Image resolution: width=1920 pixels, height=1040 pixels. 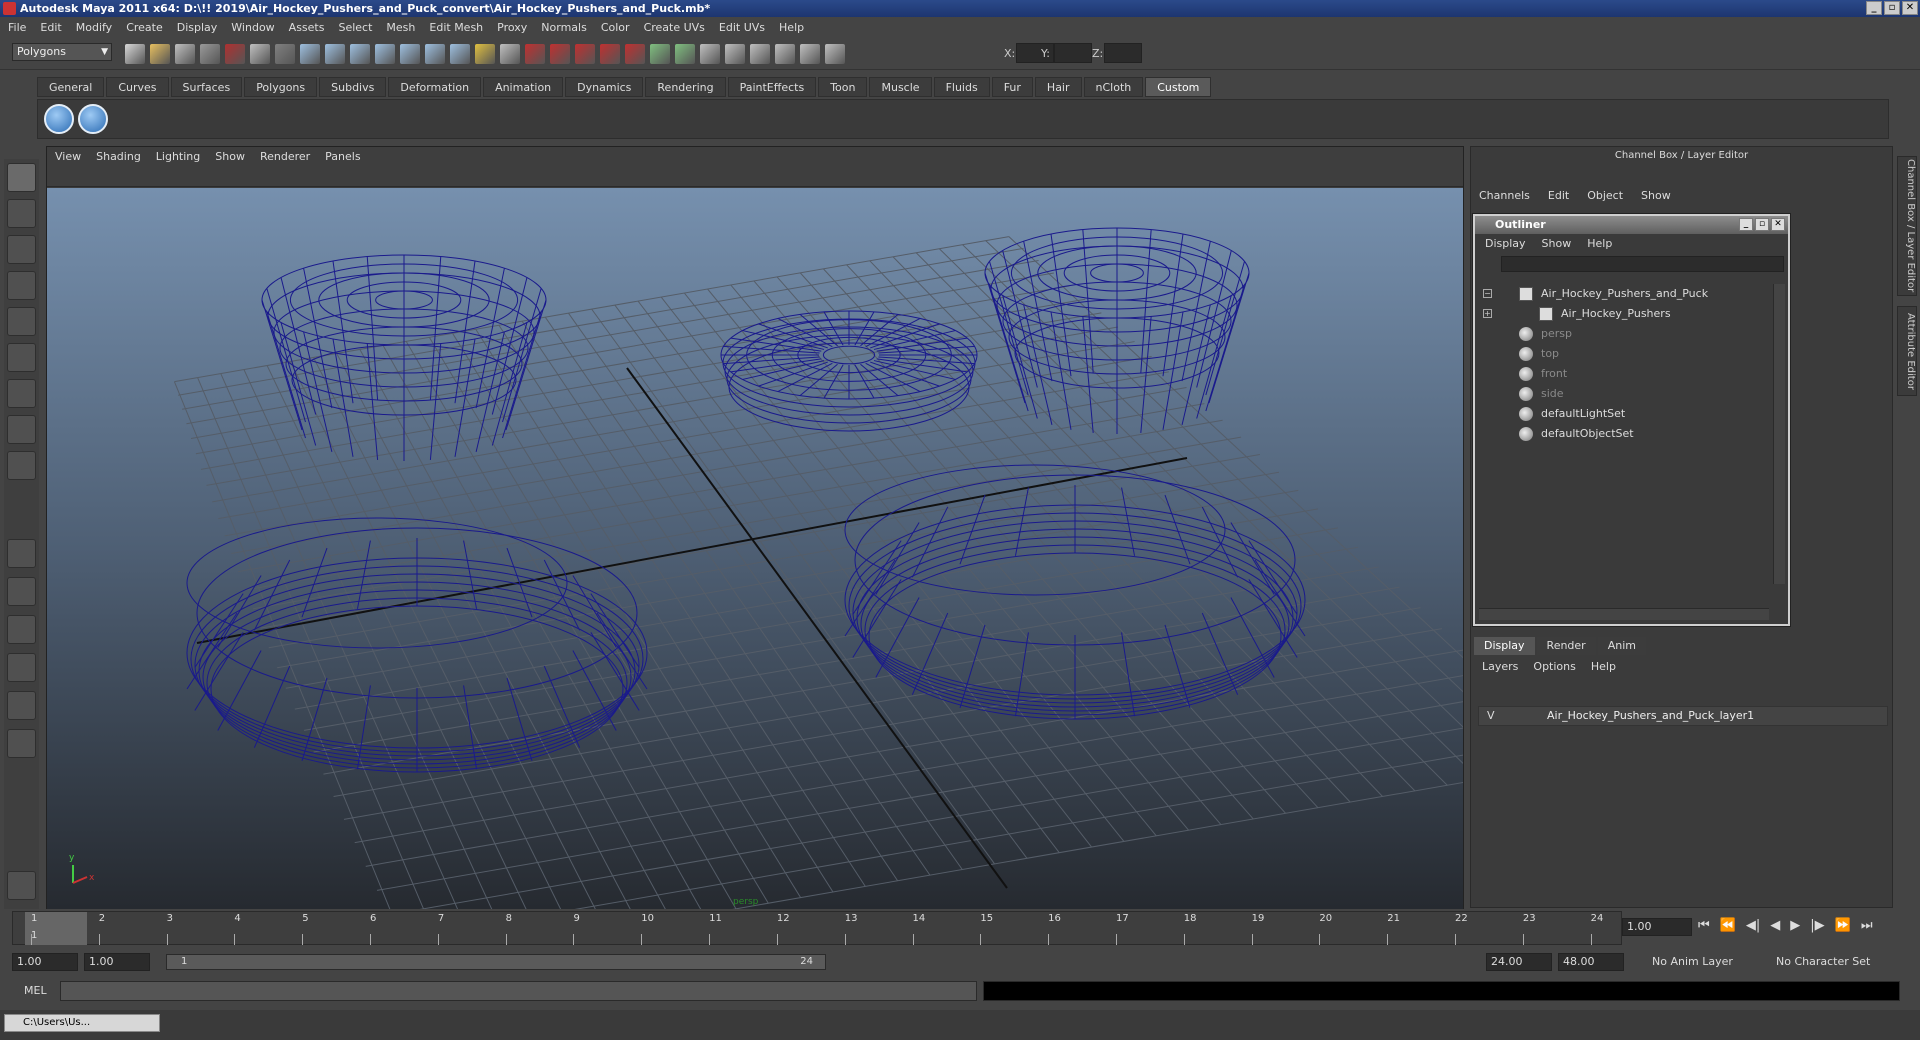 I want to click on menu-normals: Normals, so click(x=564, y=27).